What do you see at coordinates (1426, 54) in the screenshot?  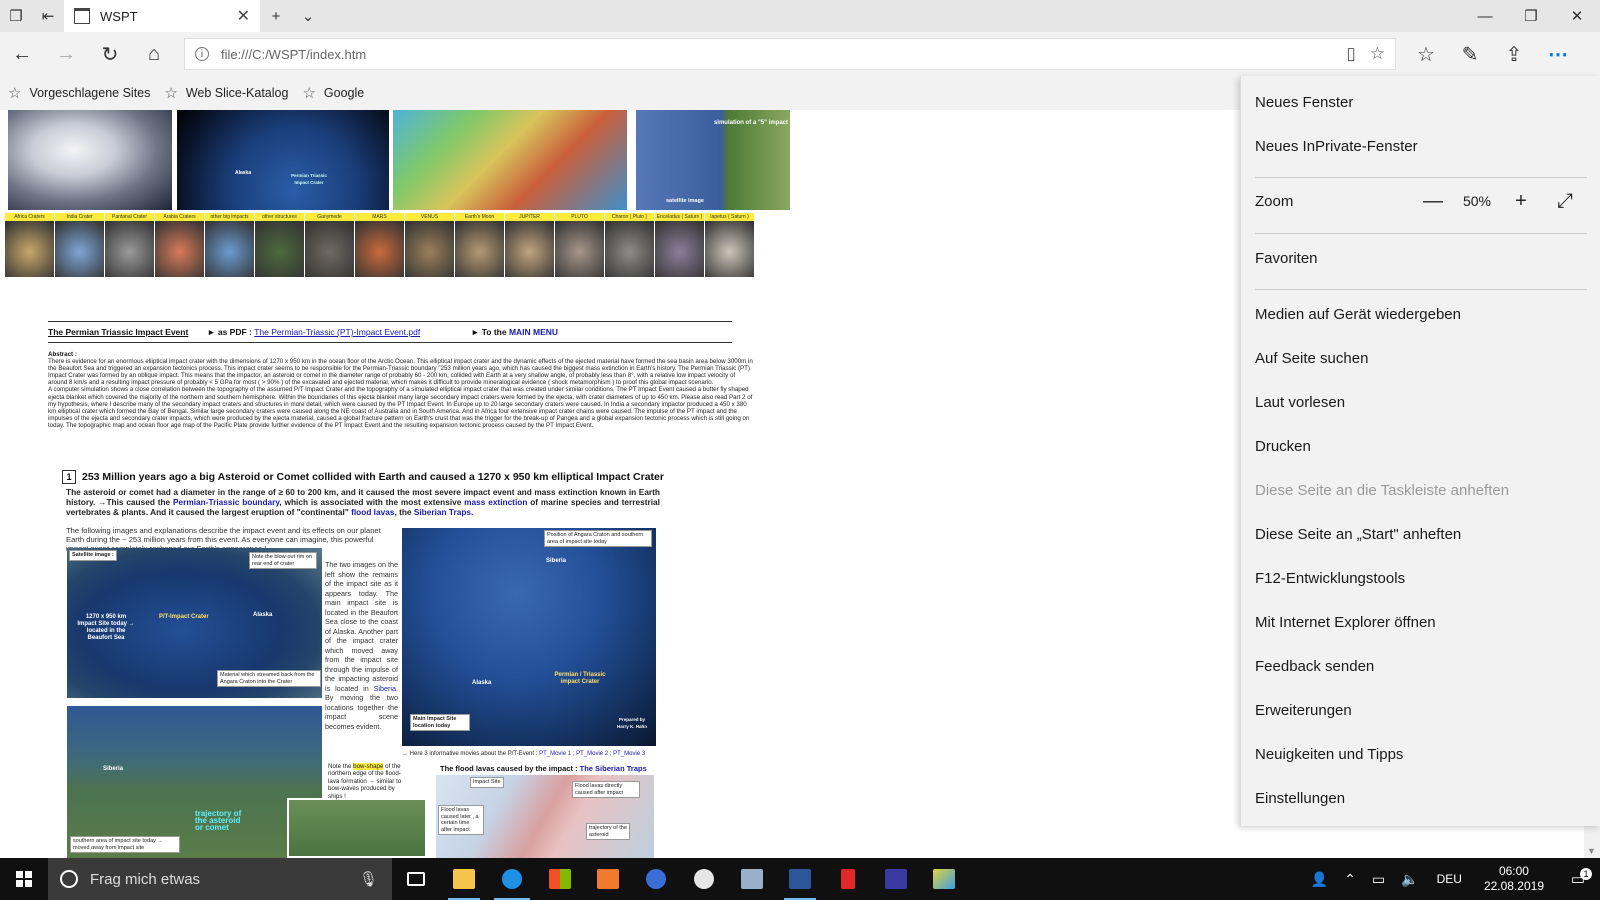 I see `favorites-hub-icon: ☆` at bounding box center [1426, 54].